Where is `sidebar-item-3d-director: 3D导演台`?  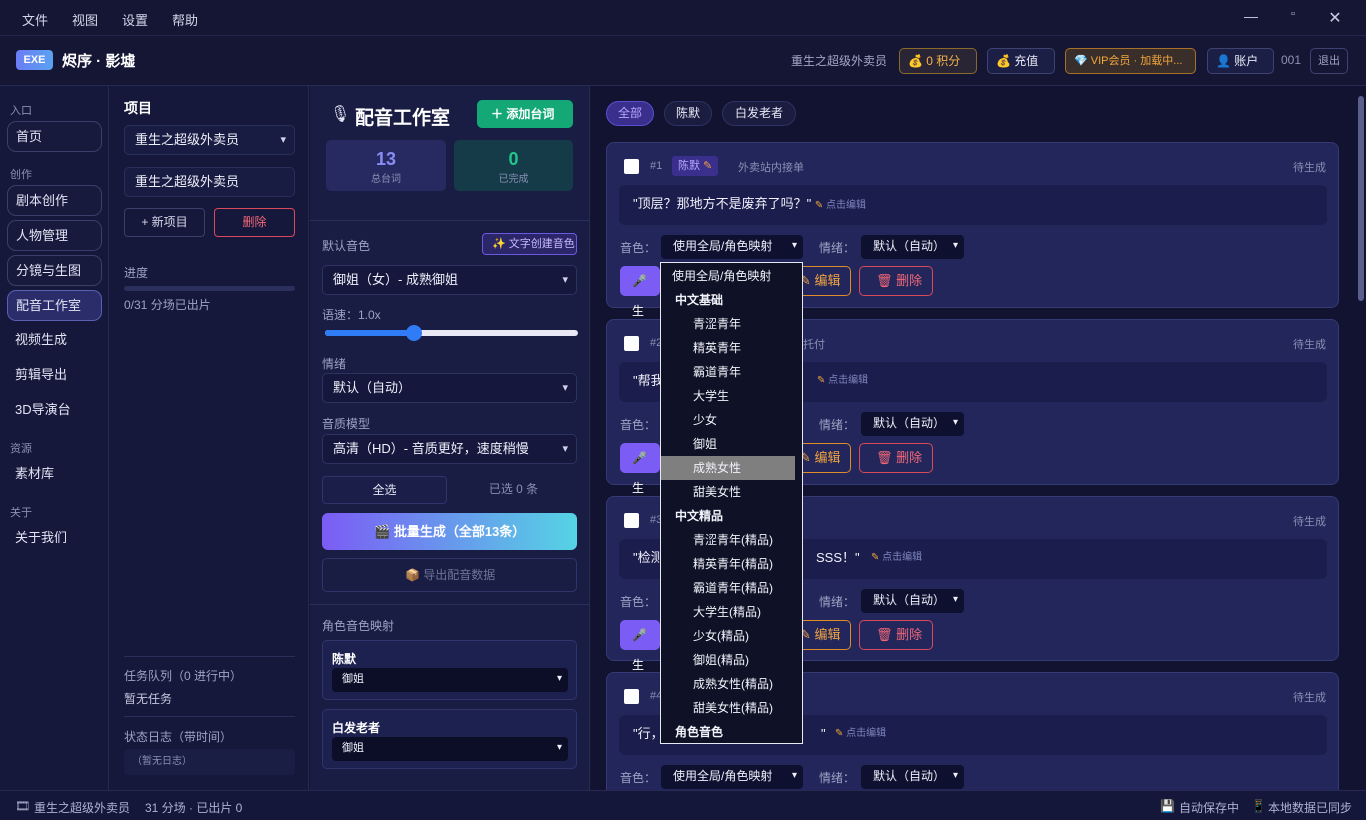 sidebar-item-3d-director: 3D导演台 is located at coordinates (54, 410).